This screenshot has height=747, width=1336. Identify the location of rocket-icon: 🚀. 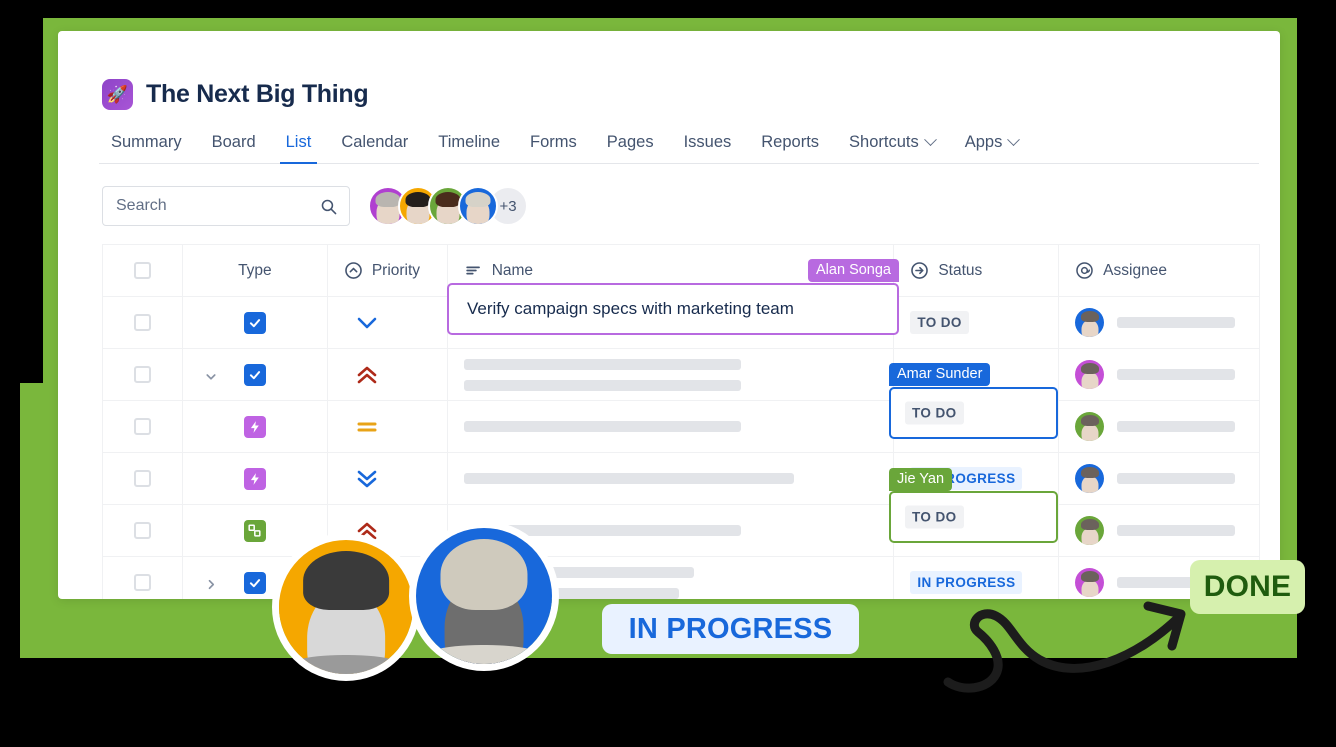
(117, 94).